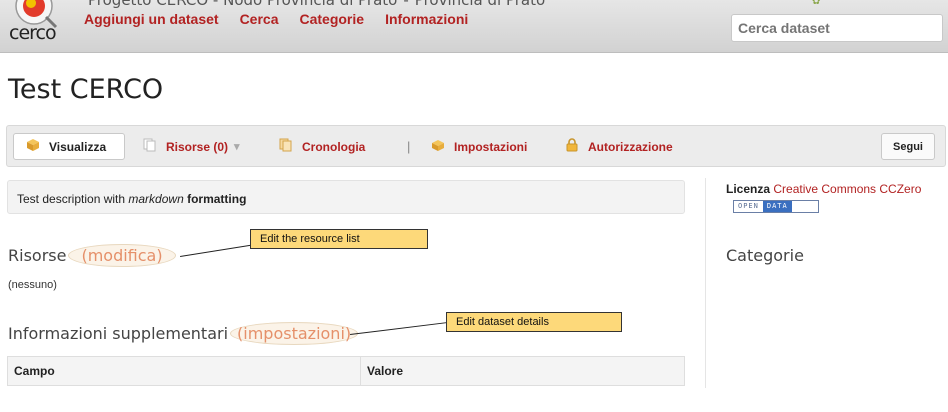 This screenshot has width=948, height=412. I want to click on tab-history: Cronologia, so click(322, 146).